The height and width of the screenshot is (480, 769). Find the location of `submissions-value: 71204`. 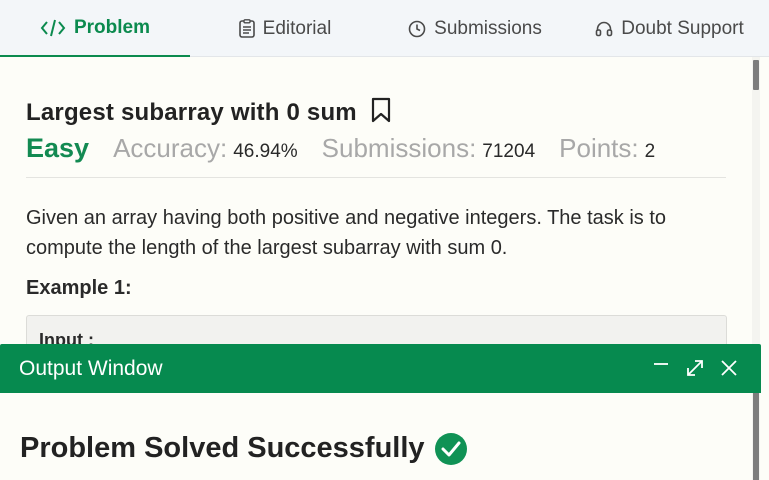

submissions-value: 71204 is located at coordinates (509, 151).